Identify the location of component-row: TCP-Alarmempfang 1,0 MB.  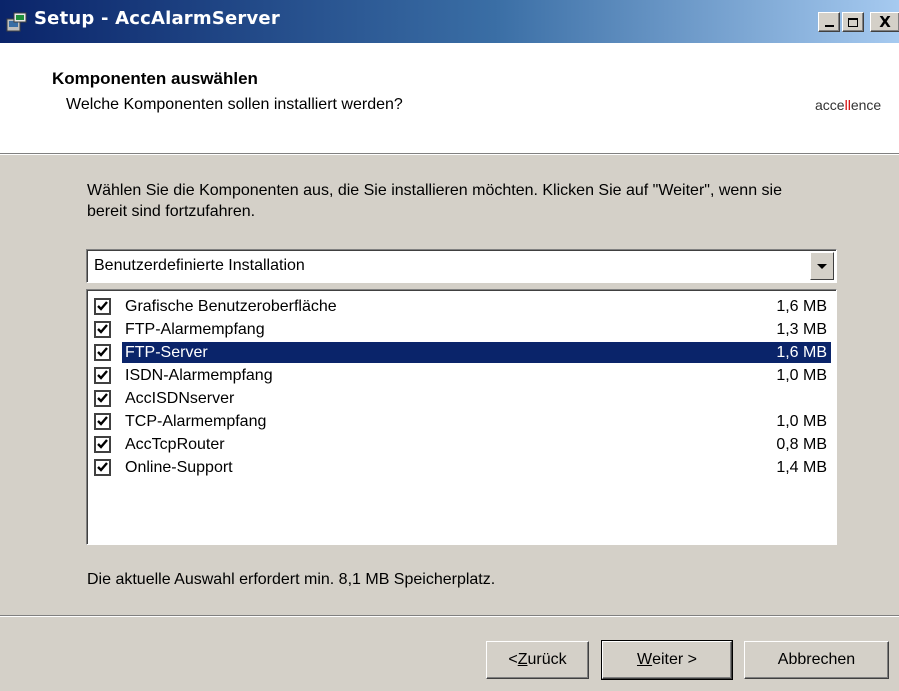
(461, 421).